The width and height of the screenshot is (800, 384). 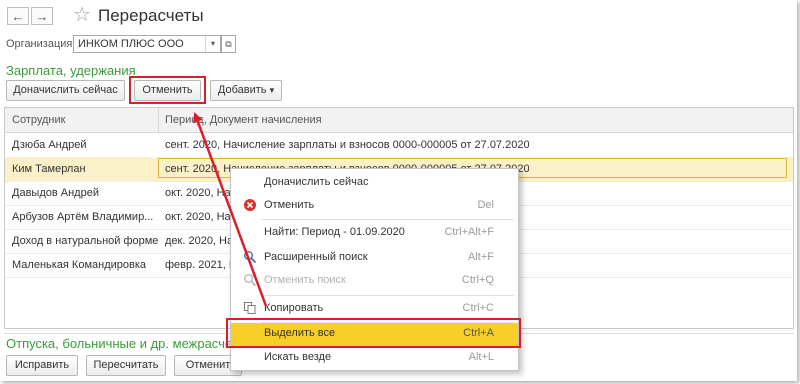 I want to click on arrow-line, so click(x=230, y=209).